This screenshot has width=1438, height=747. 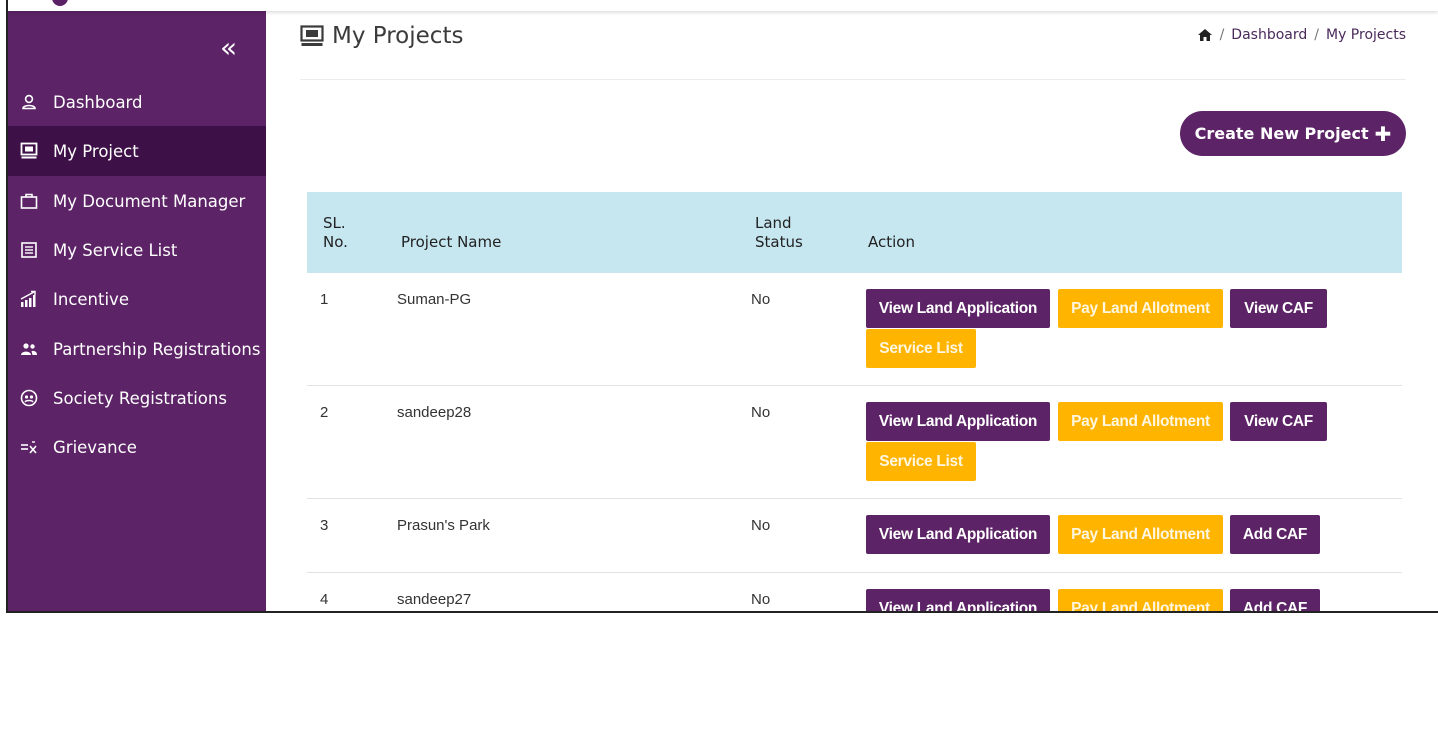 What do you see at coordinates (779, 242) in the screenshot?
I see `header-text: Status` at bounding box center [779, 242].